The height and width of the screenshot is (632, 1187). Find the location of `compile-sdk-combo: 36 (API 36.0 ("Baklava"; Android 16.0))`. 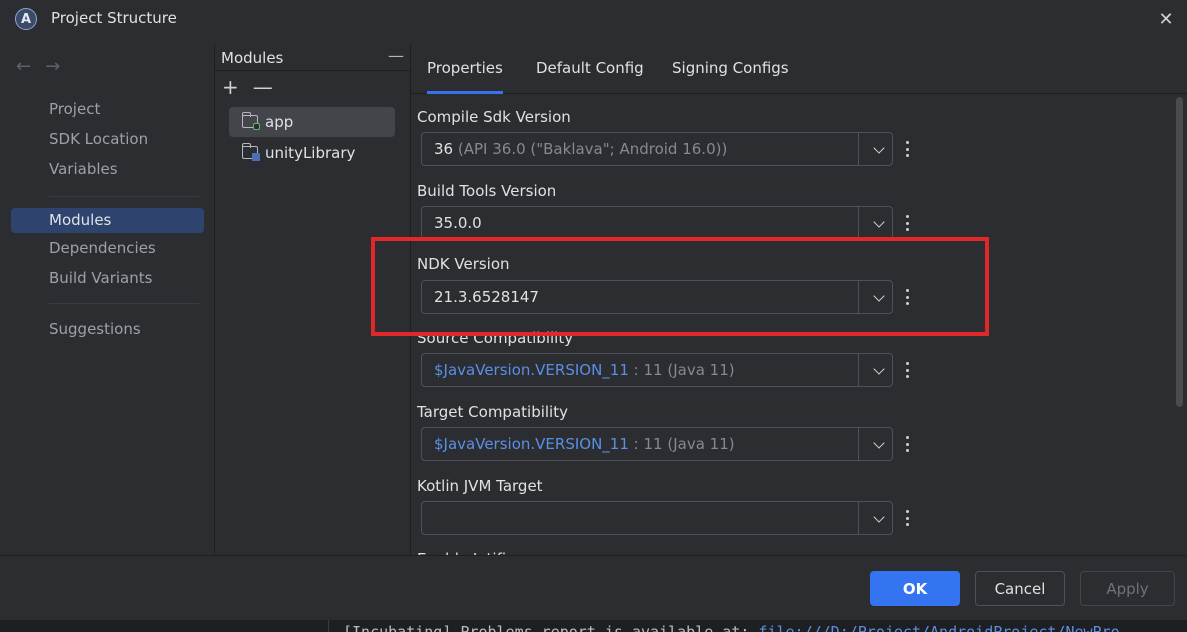

compile-sdk-combo: 36 (API 36.0 ("Baklava"; Android 16.0)) is located at coordinates (657, 149).